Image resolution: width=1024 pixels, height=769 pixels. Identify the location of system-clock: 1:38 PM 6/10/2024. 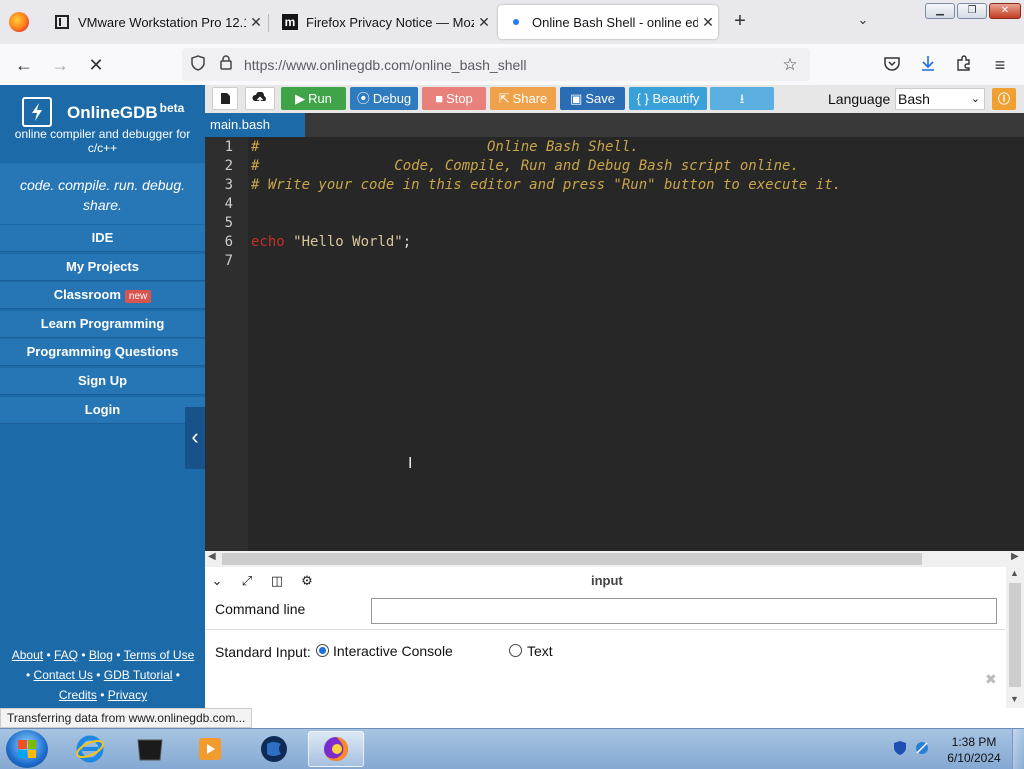
(974, 750).